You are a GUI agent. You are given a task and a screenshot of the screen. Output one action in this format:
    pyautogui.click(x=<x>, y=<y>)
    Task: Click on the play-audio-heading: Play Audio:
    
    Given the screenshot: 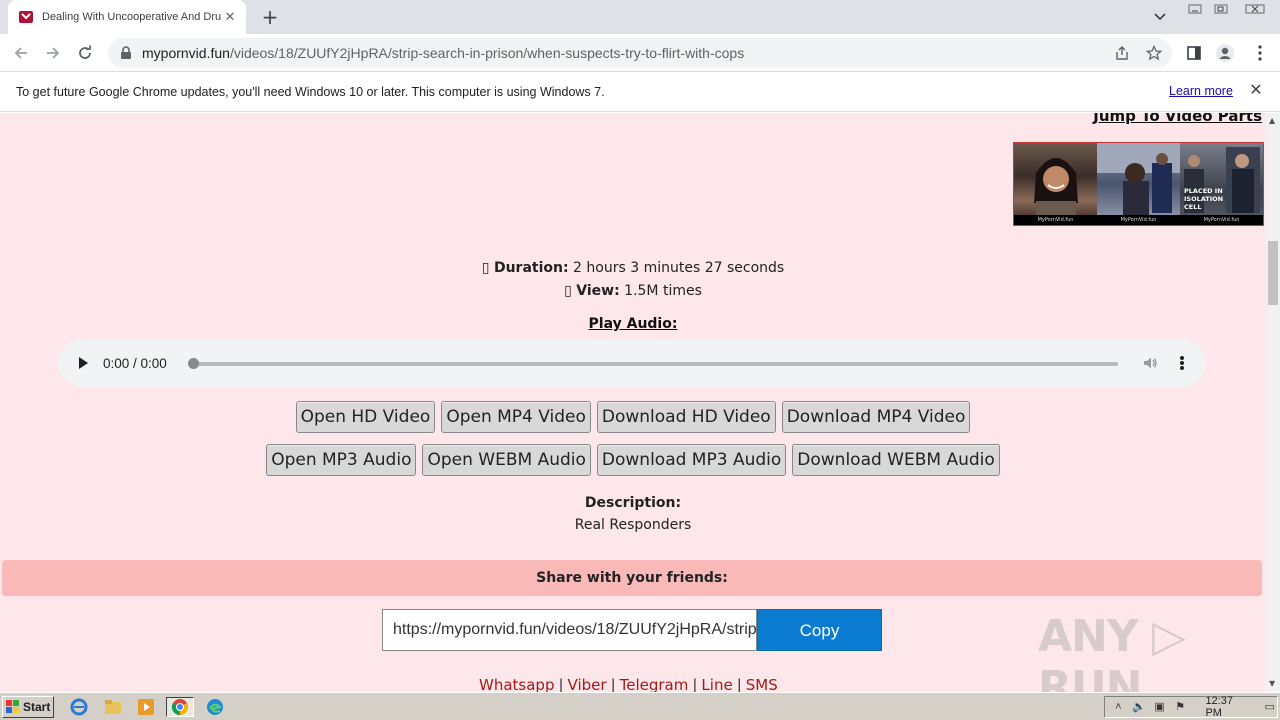 What is the action you would take?
    pyautogui.click(x=633, y=324)
    